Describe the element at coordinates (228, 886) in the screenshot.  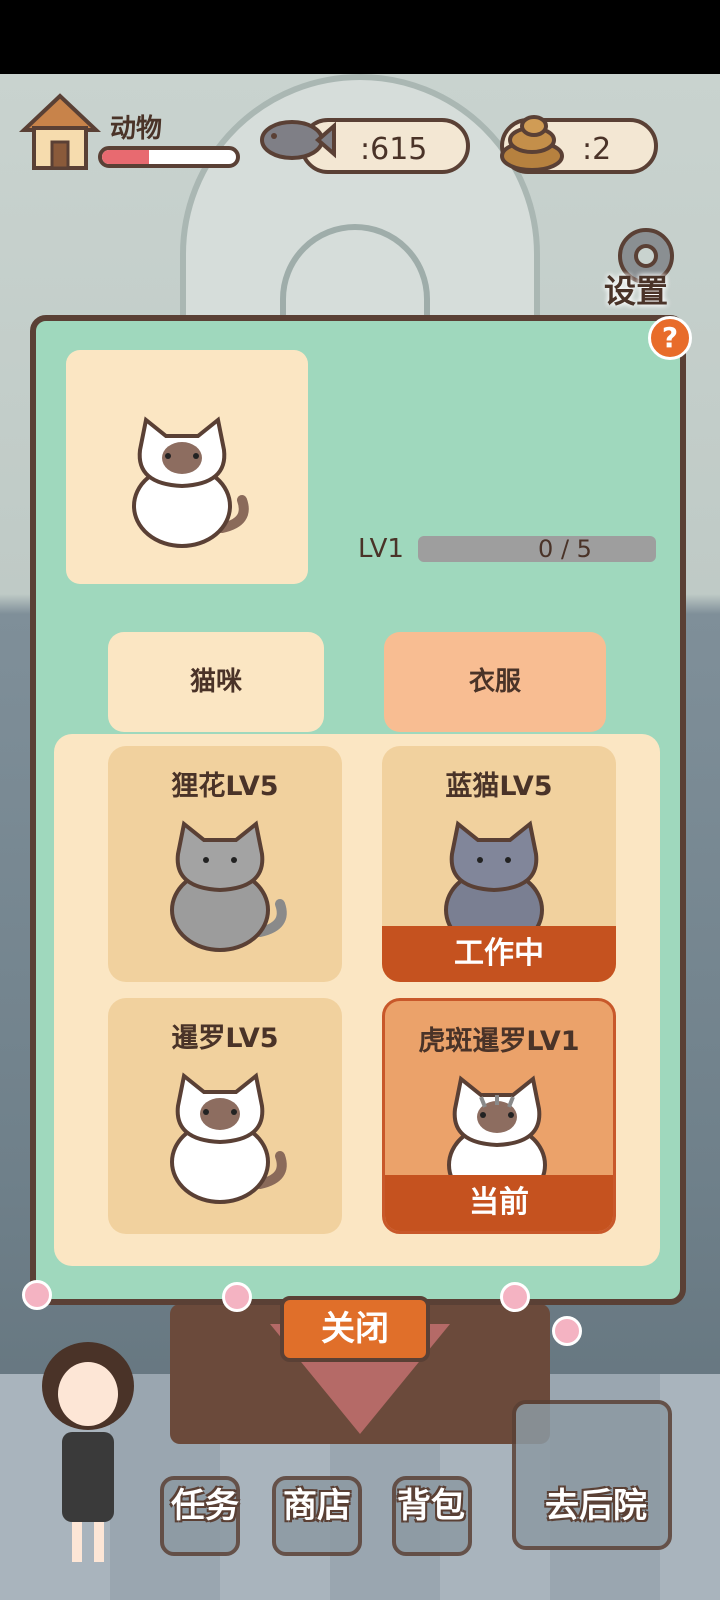
I see `gray-tabby-cat-image` at that location.